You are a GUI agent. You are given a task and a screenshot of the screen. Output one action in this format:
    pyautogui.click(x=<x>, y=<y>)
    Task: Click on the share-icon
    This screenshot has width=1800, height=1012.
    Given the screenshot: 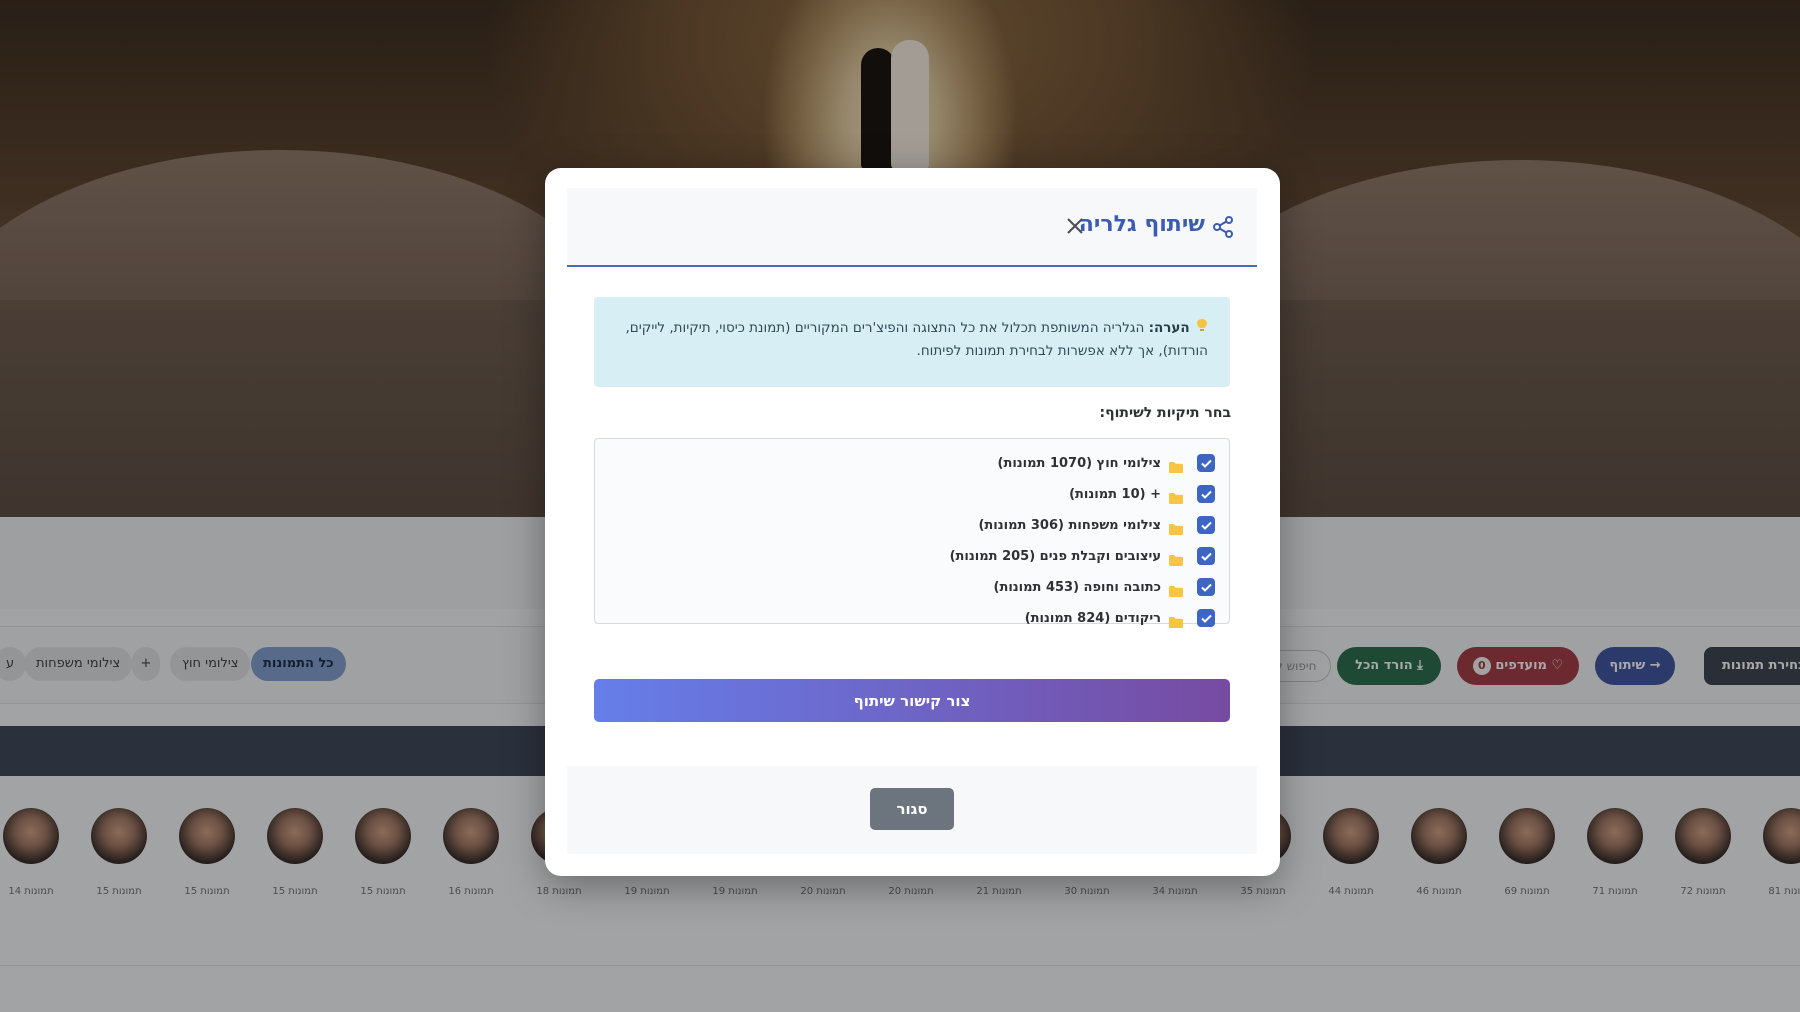 What is the action you would take?
    pyautogui.click(x=1223, y=227)
    